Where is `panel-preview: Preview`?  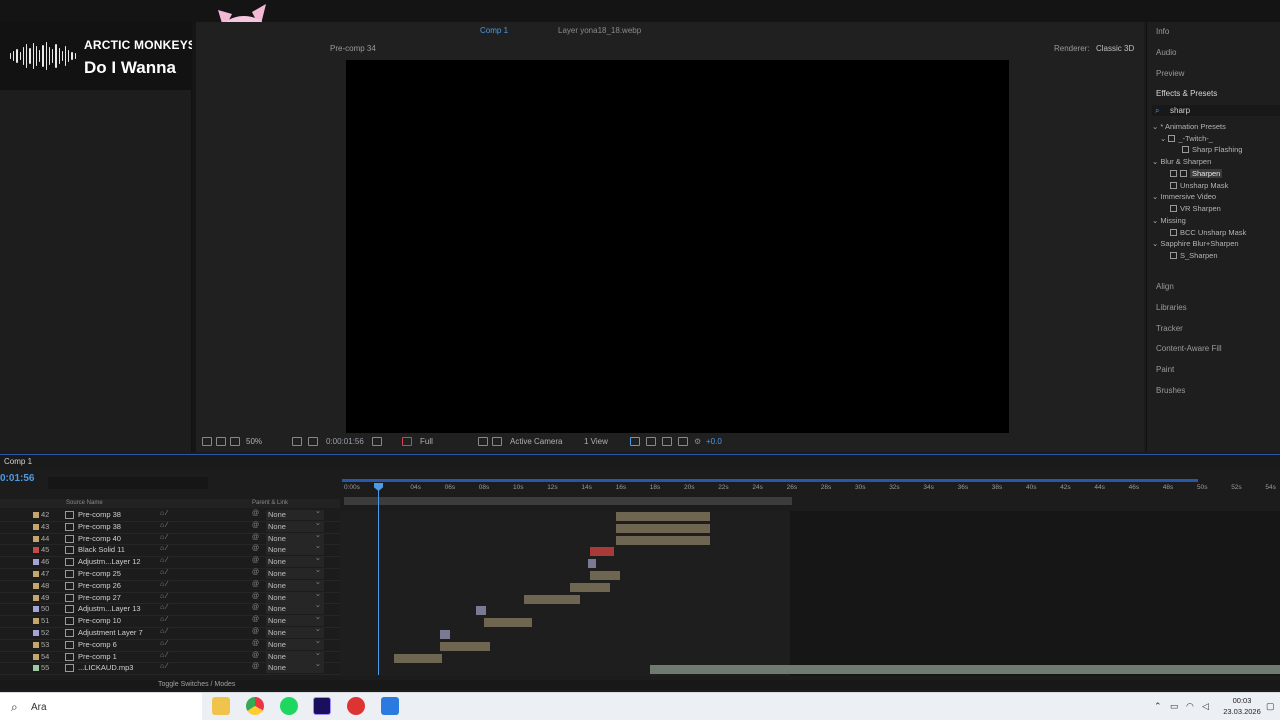
panel-preview: Preview is located at coordinates (1170, 73).